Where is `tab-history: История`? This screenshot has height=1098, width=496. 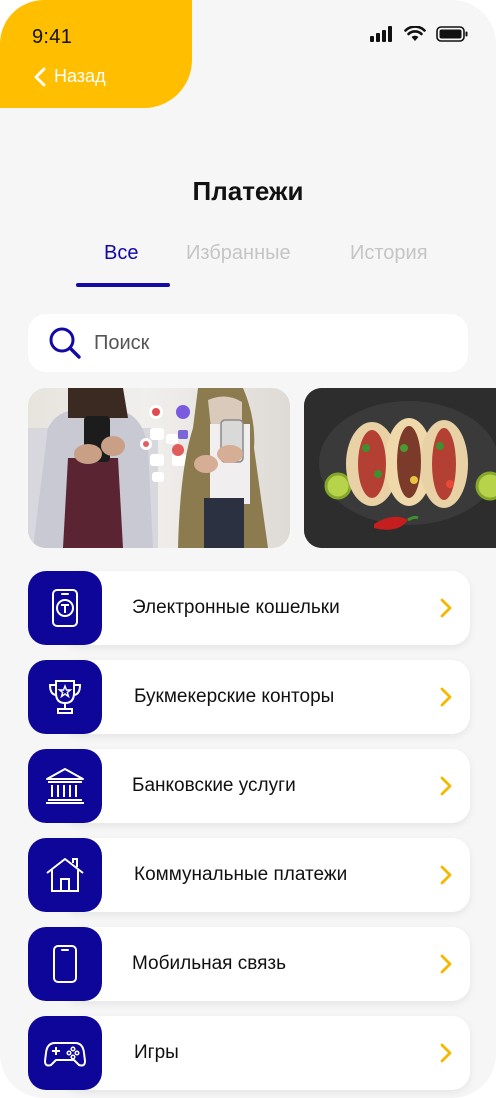
tab-history: История is located at coordinates (389, 253).